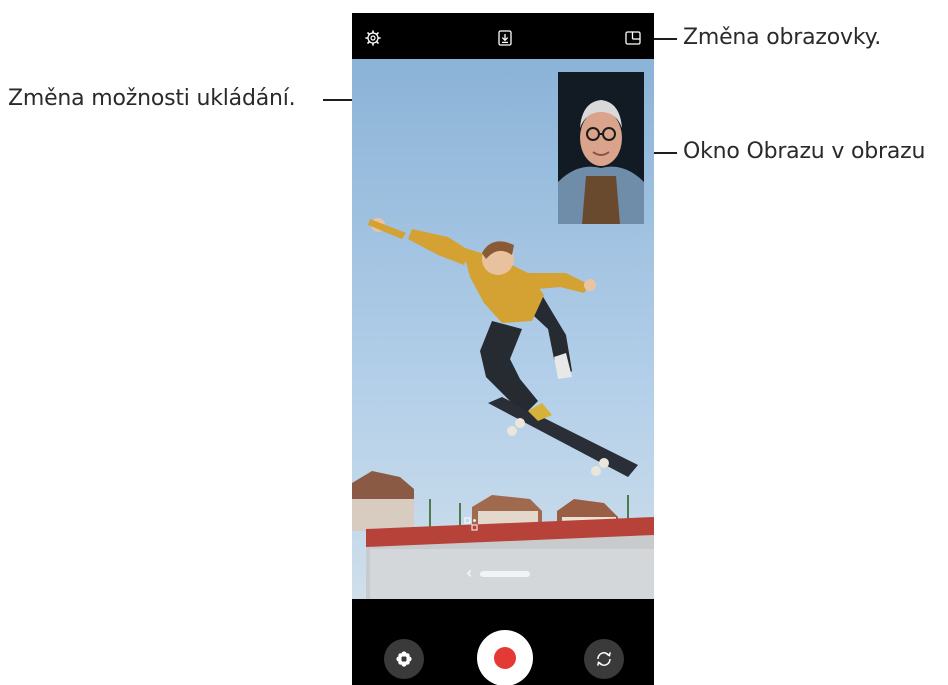  I want to click on camera-bottom-bar, so click(503, 642).